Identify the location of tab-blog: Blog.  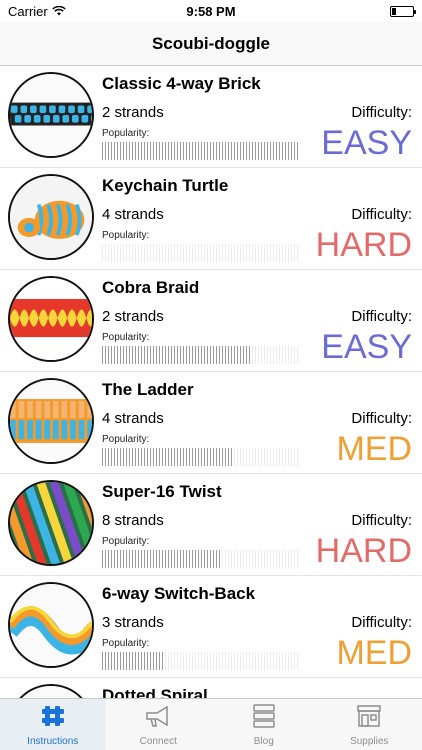
(264, 724).